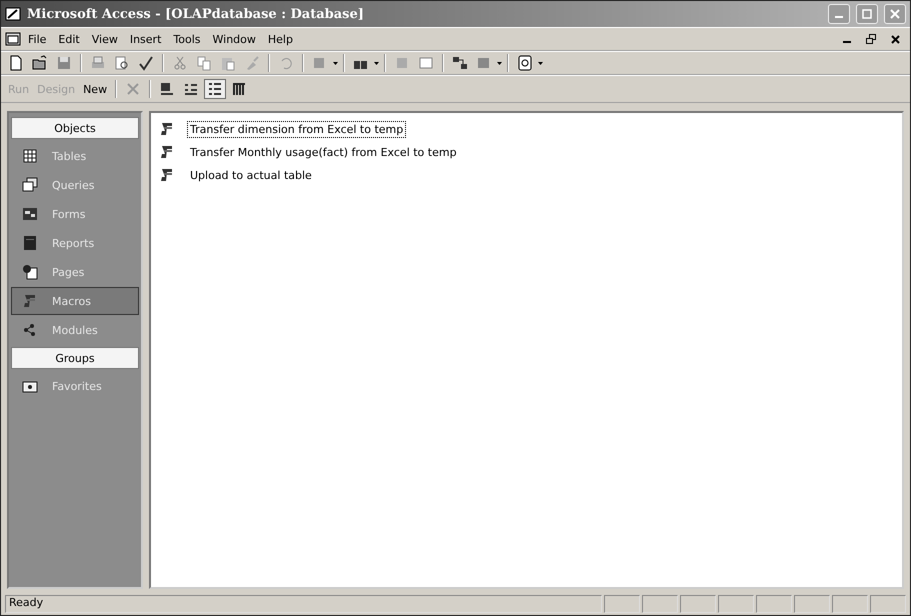 Image resolution: width=911 pixels, height=616 pixels. I want to click on list-icon, so click(215, 89).